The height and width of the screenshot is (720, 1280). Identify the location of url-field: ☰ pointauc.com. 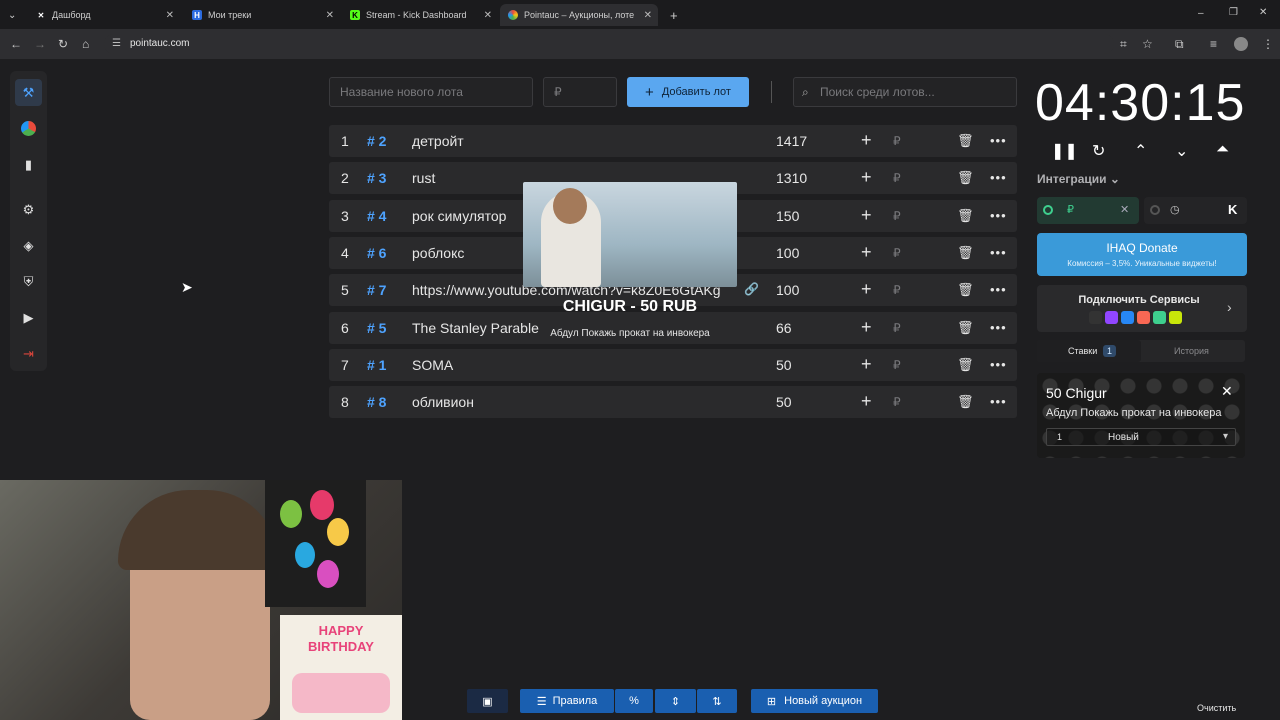
(609, 44).